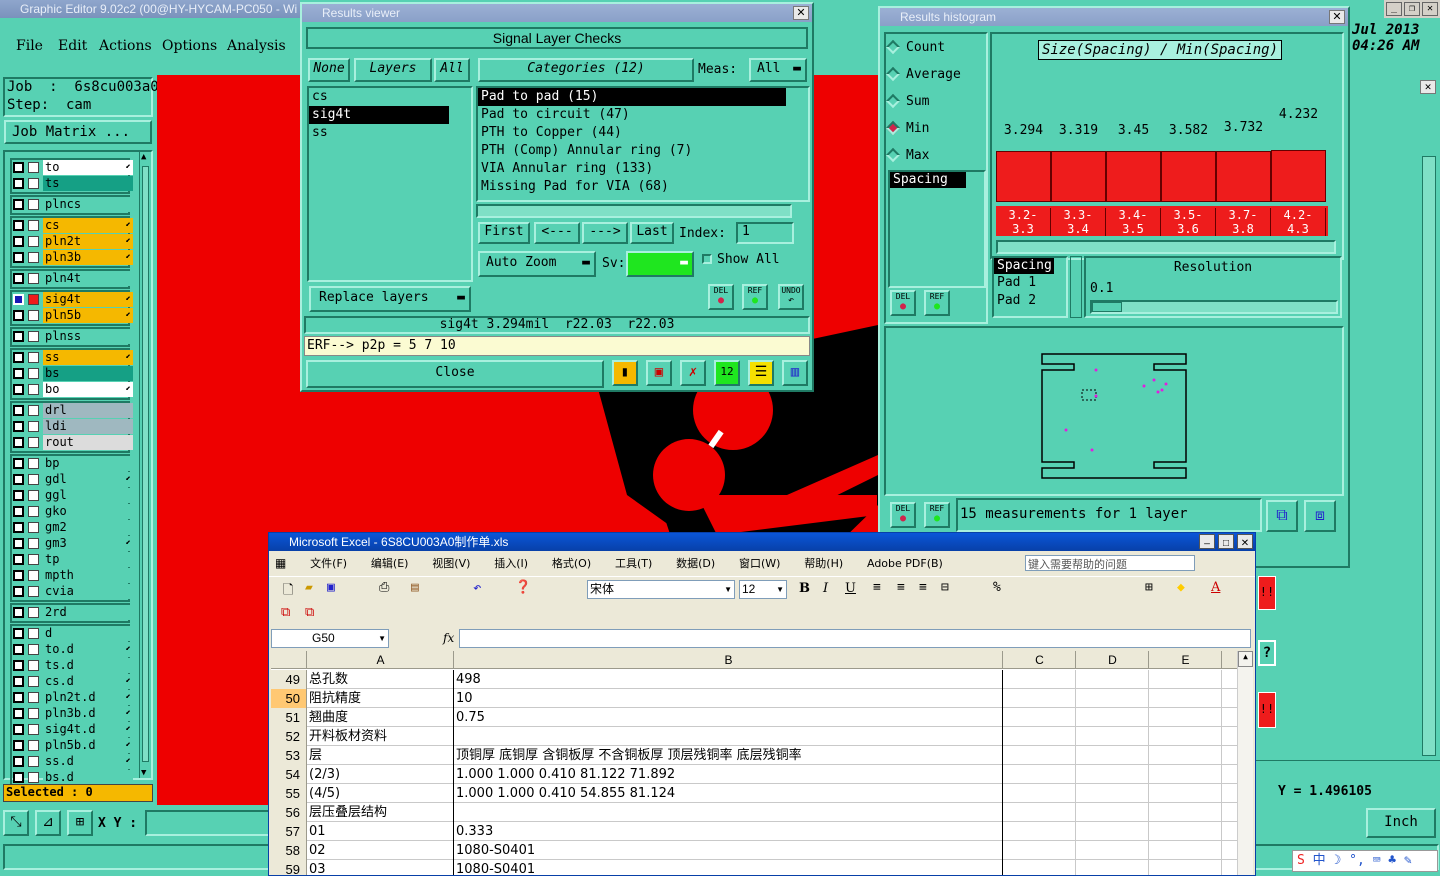 Image resolution: width=1440 pixels, height=876 pixels. What do you see at coordinates (1428, 87) in the screenshot?
I see `right-panel-close-icon: ✕` at bounding box center [1428, 87].